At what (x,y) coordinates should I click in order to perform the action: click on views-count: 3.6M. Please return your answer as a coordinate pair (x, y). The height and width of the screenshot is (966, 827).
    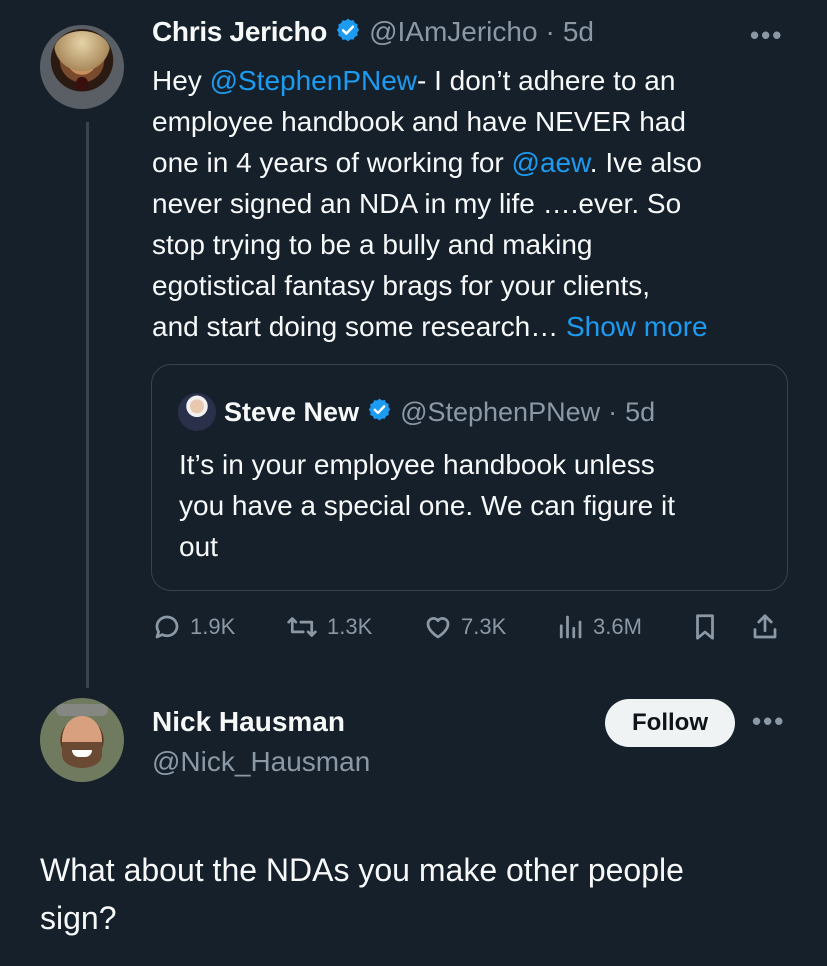
    Looking at the image, I should click on (617, 626).